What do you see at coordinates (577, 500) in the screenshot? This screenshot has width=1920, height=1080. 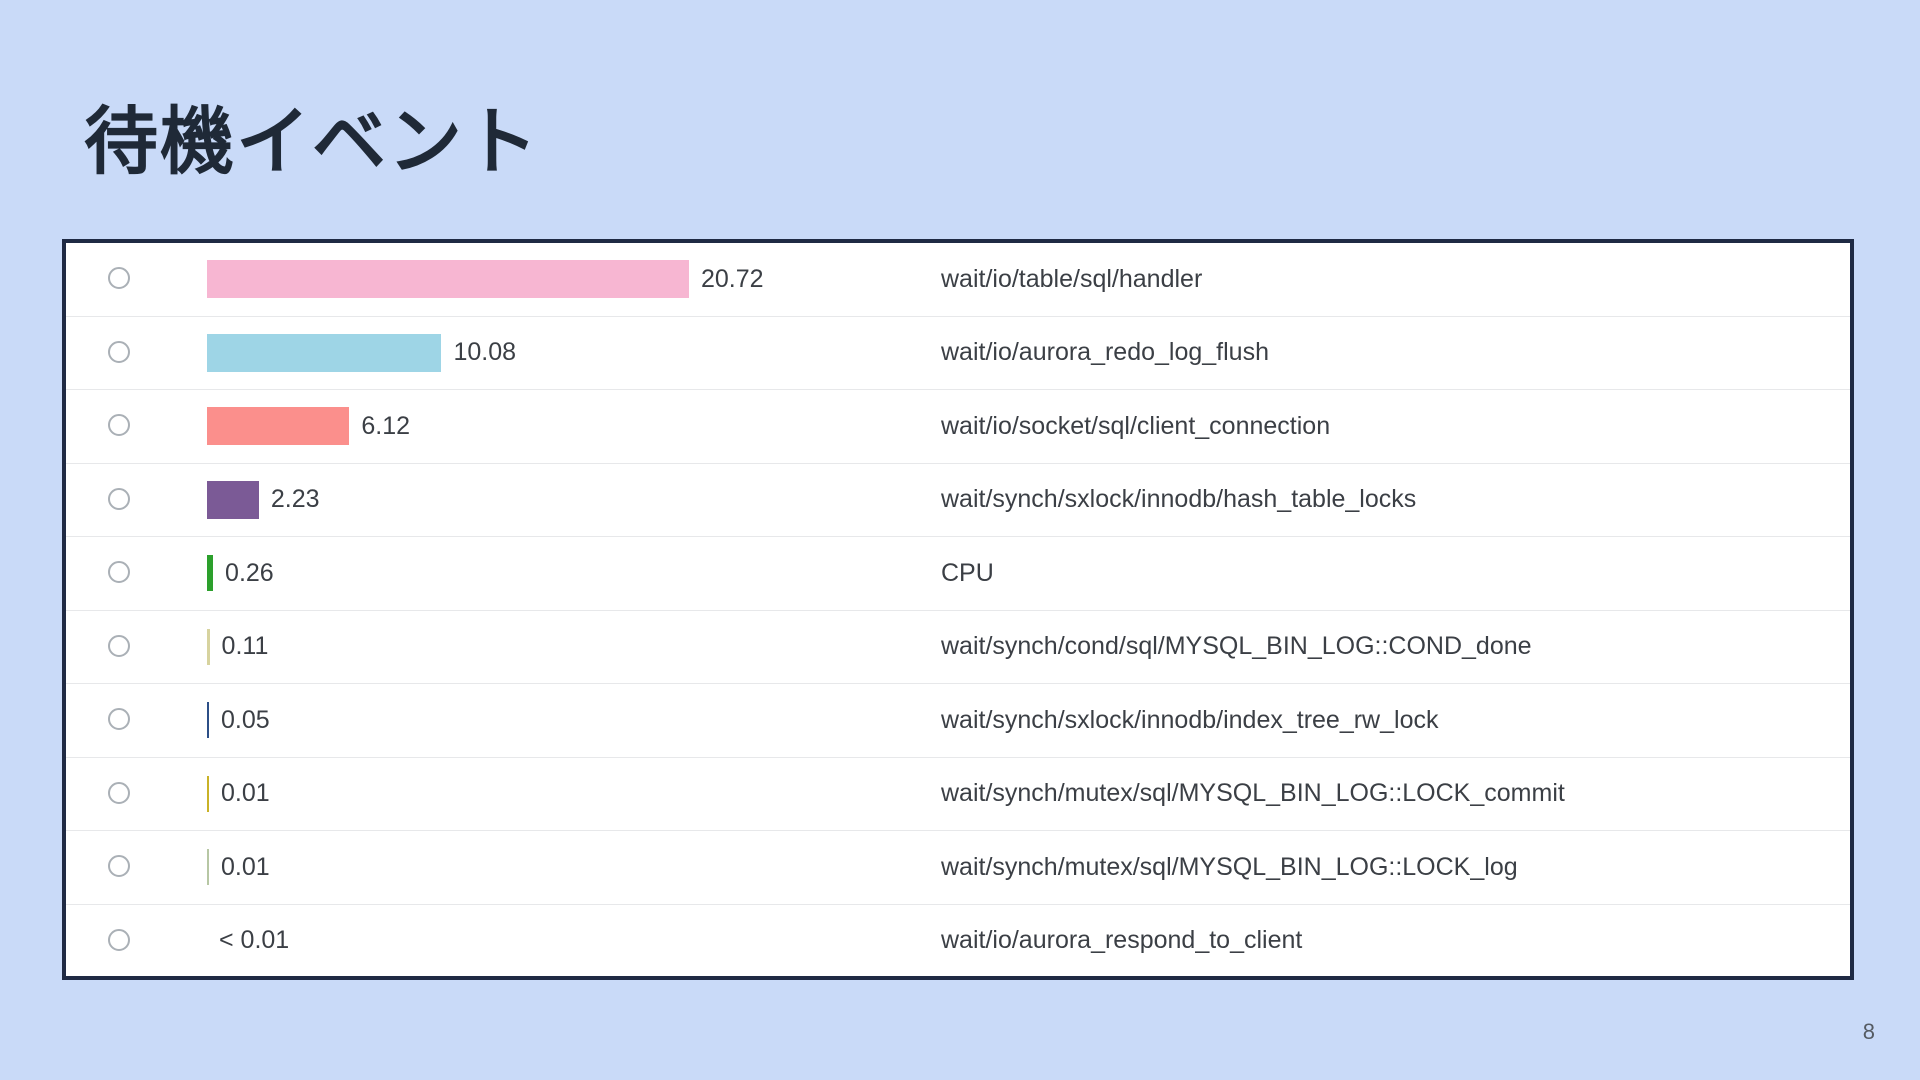 I see `bar-area: 2.23` at bounding box center [577, 500].